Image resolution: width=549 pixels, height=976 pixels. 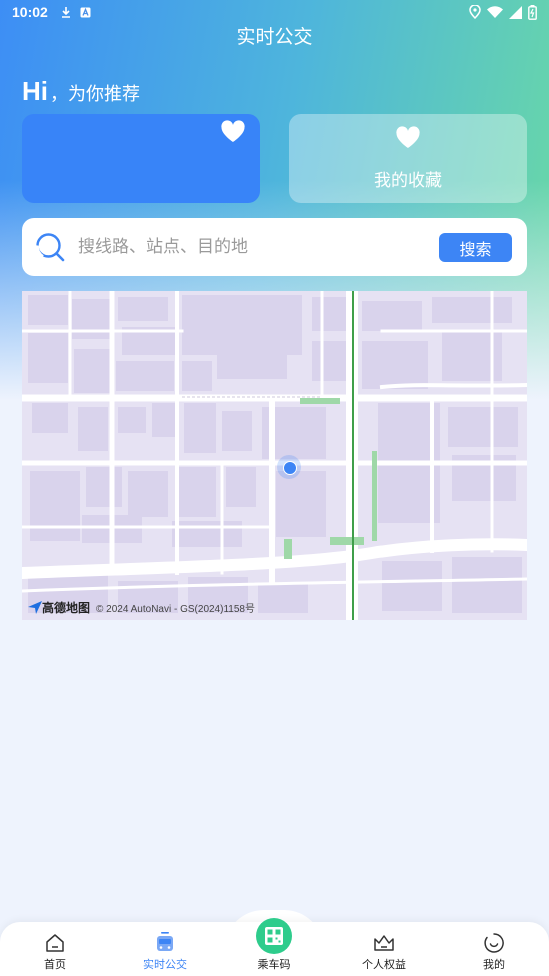 I want to click on navigation-arrow-icon, so click(x=35, y=607).